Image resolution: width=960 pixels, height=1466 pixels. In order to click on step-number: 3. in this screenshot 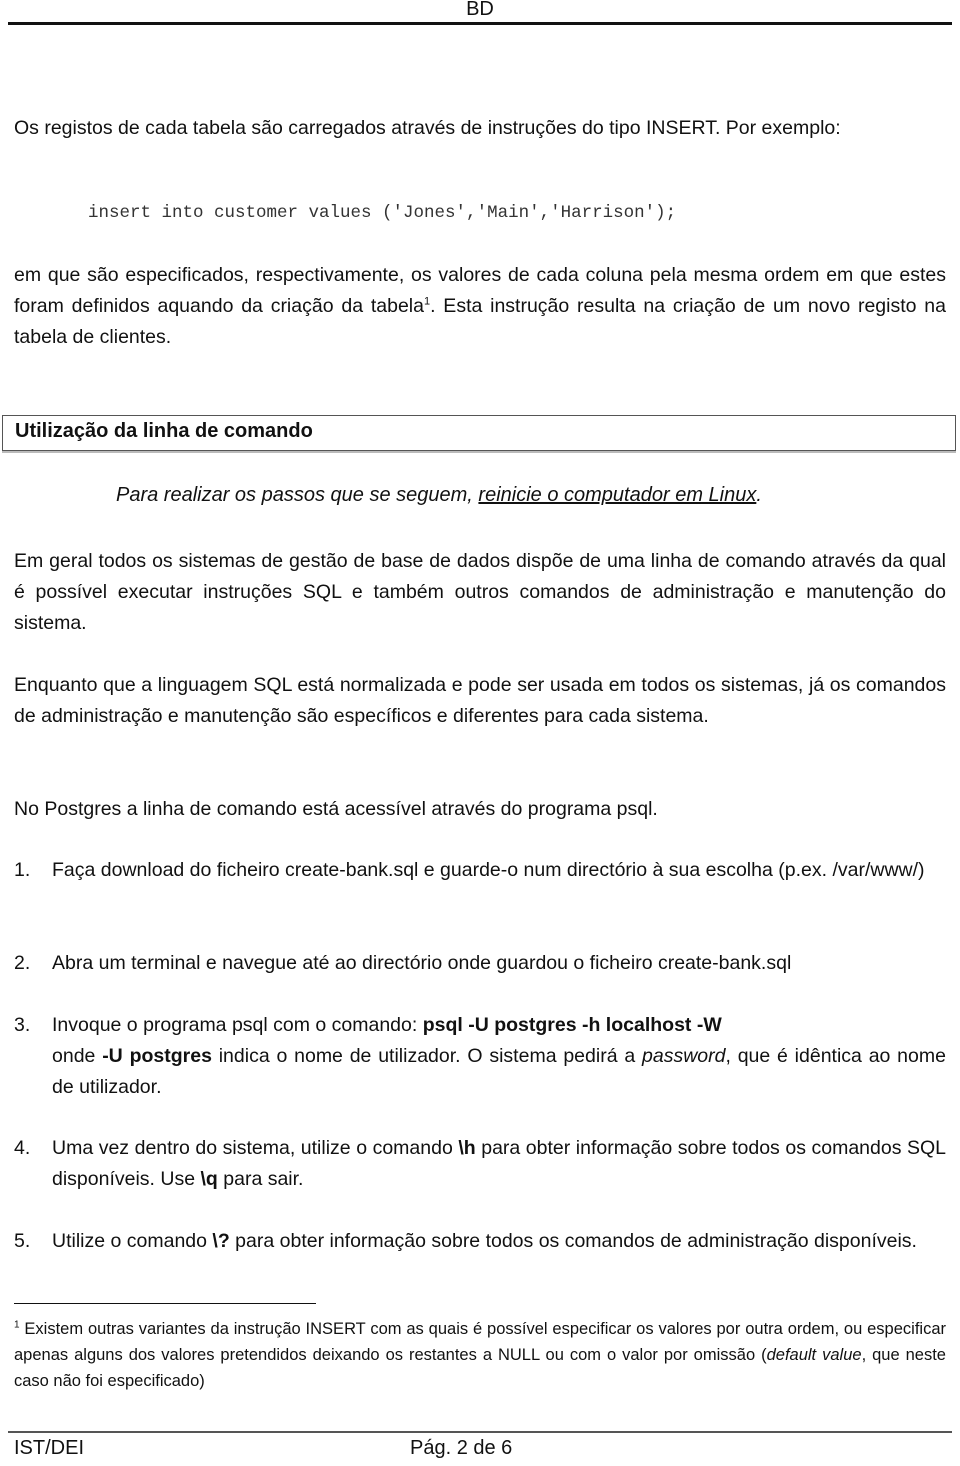, I will do `click(22, 1025)`.